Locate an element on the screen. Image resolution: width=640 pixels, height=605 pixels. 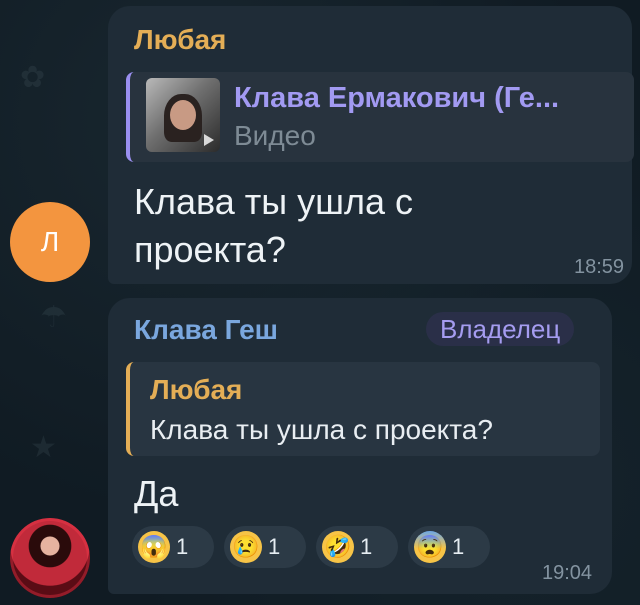
sender-name: Клава Геш is located at coordinates (206, 330).